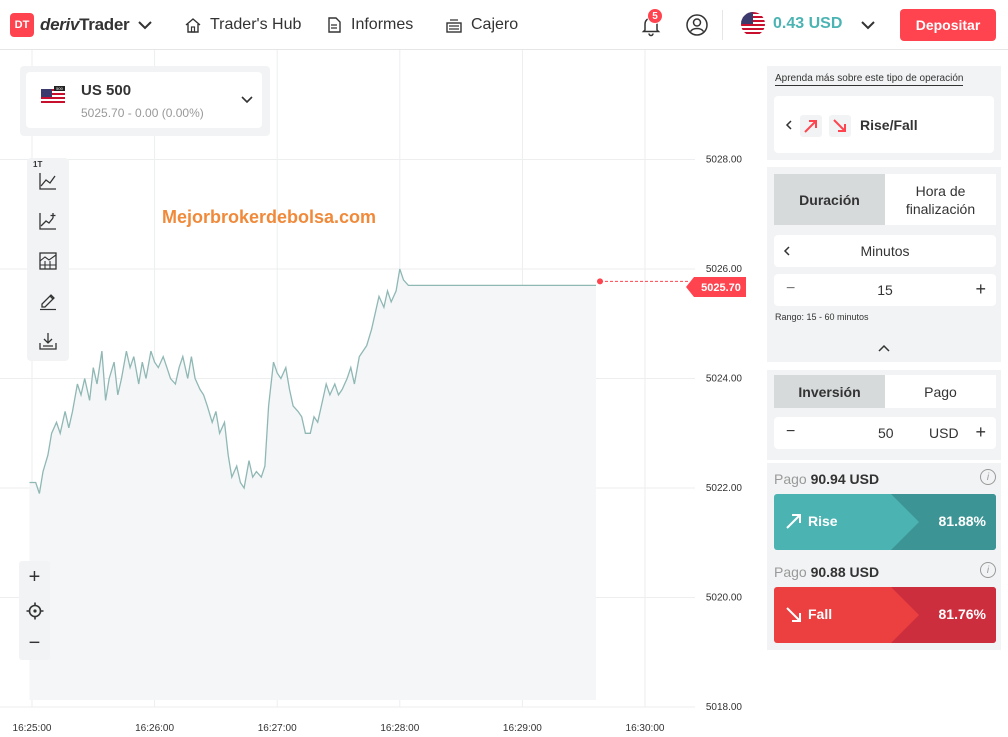 This screenshot has width=1008, height=737. Describe the element at coordinates (32, 728) in the screenshot. I see `x-tick-label: 16:25:00` at that location.